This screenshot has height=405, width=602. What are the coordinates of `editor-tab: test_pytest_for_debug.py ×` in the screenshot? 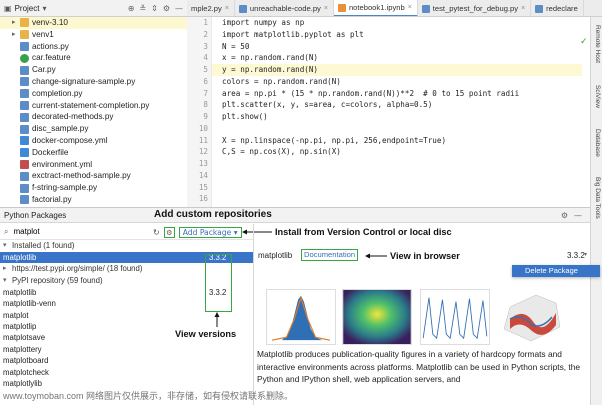 It's located at (475, 8).